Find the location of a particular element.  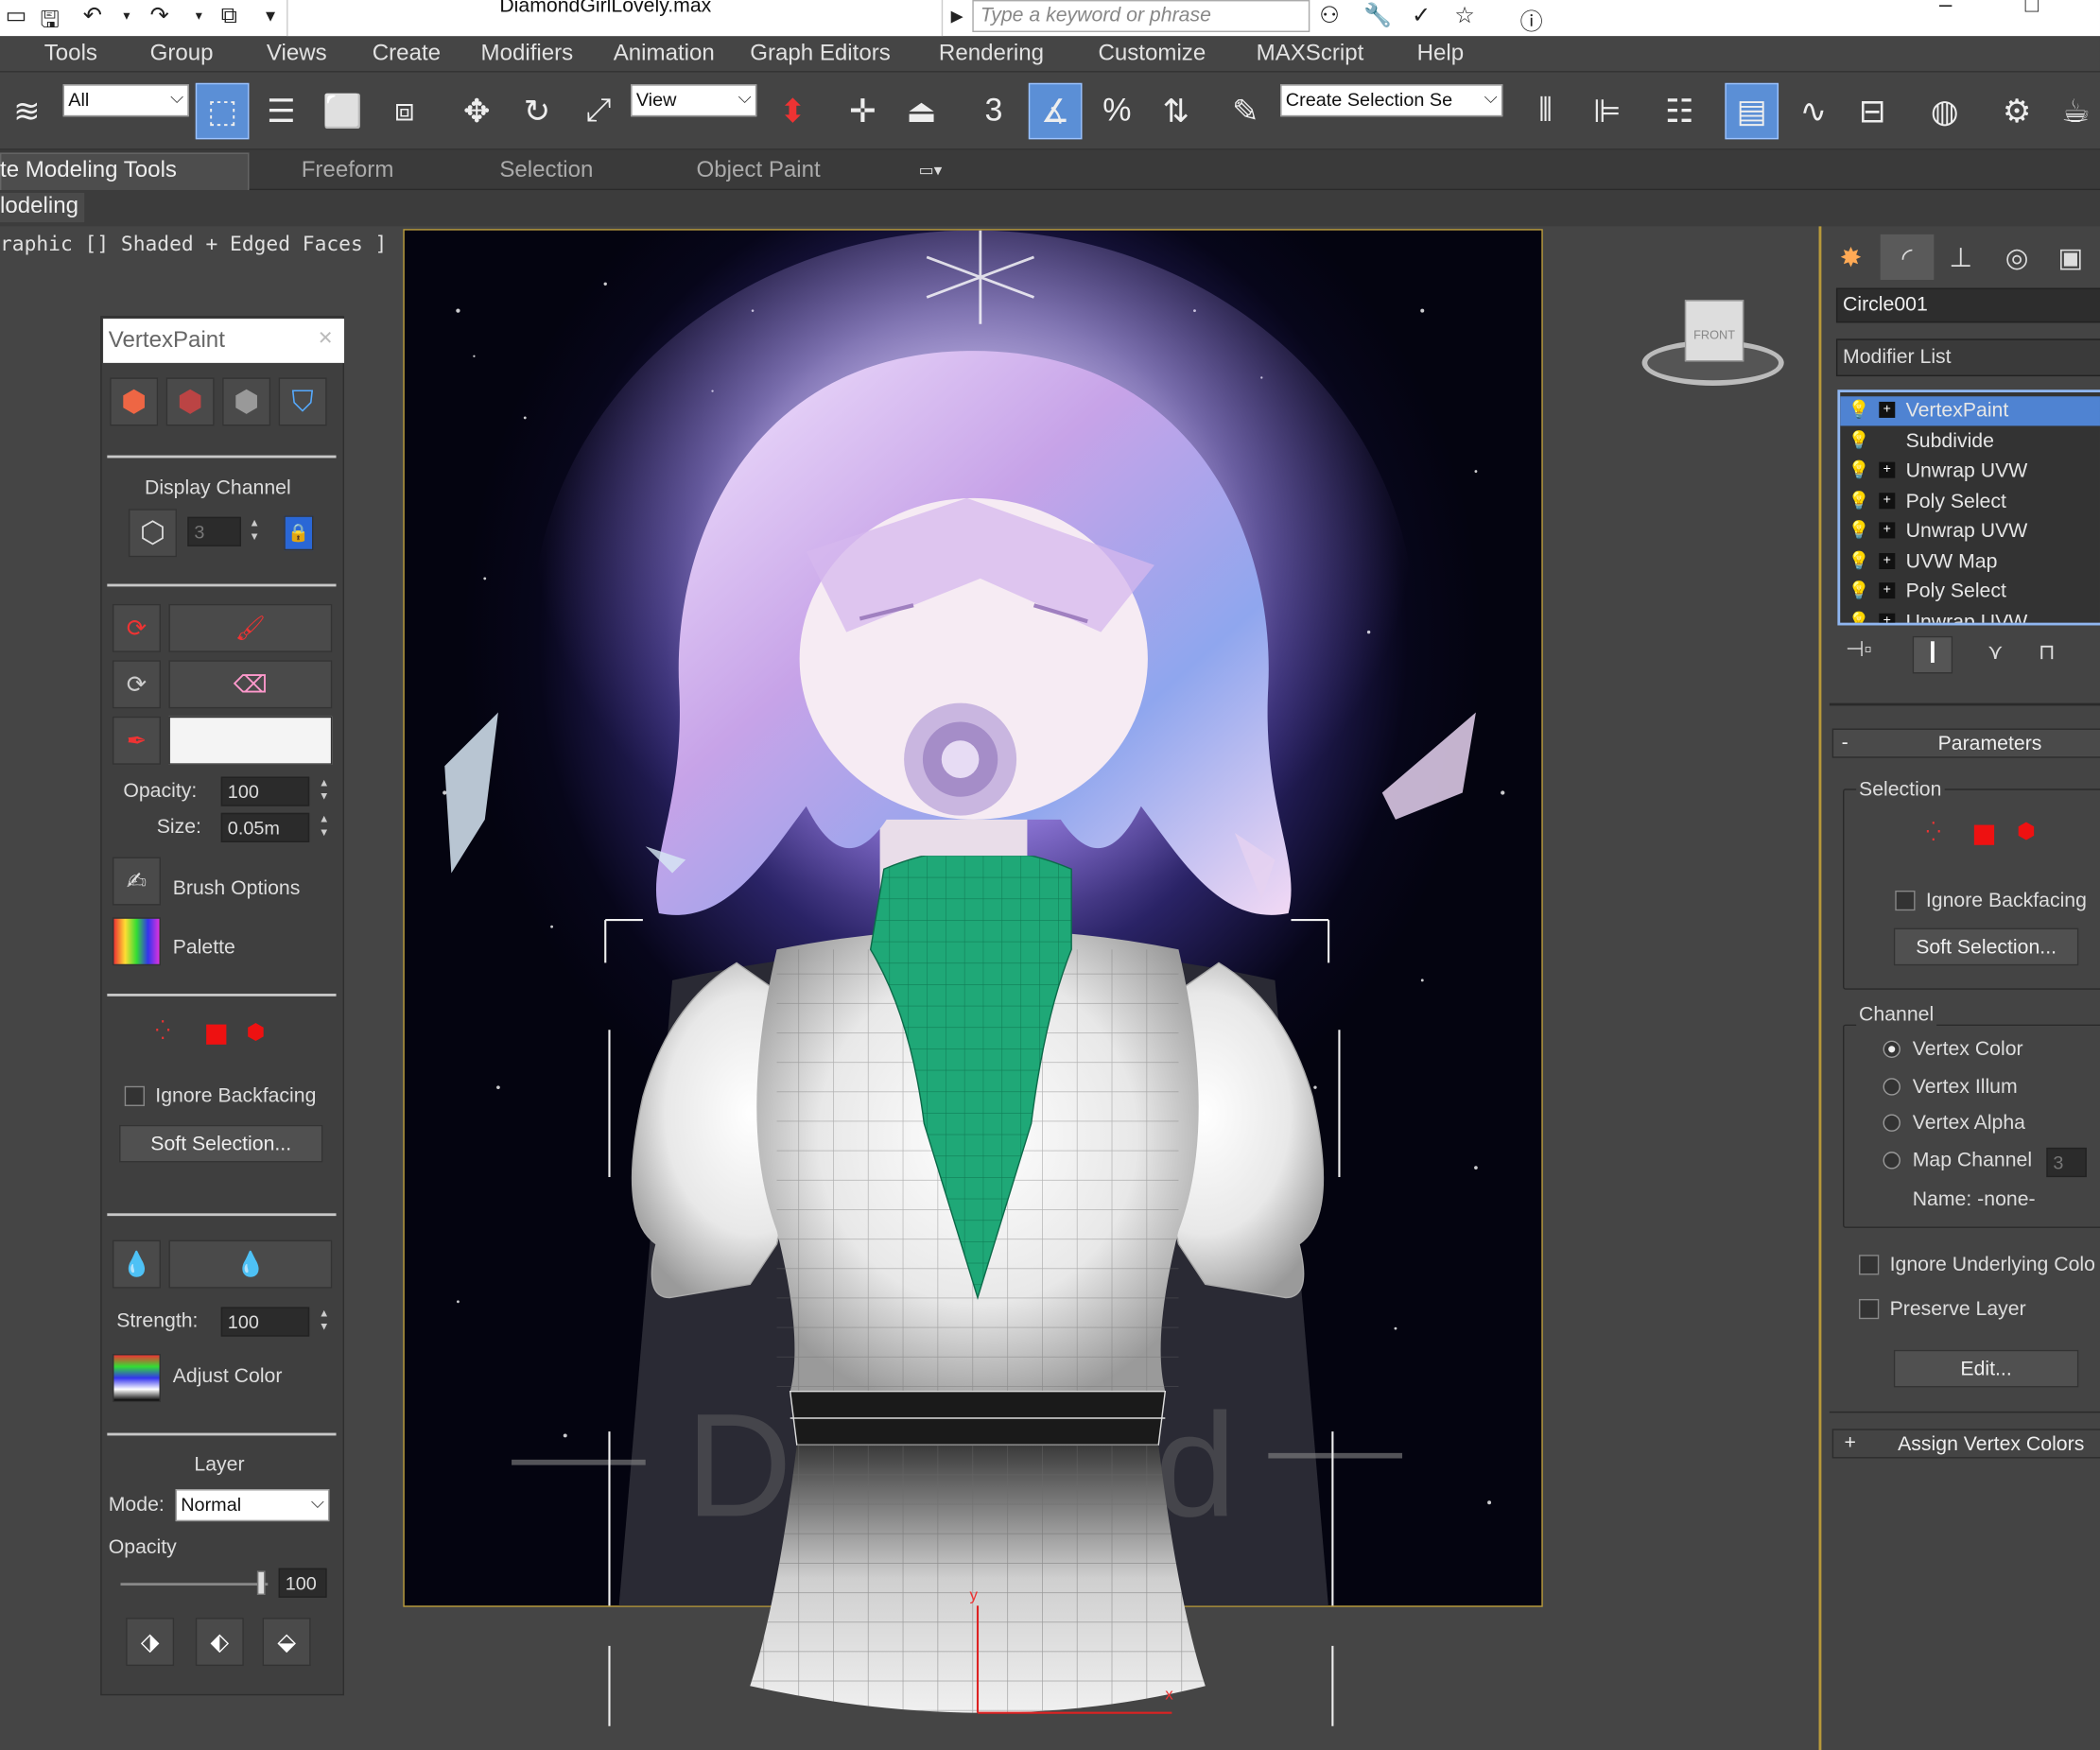

ignore-underlying-color-checkbox is located at coordinates (1870, 1265).